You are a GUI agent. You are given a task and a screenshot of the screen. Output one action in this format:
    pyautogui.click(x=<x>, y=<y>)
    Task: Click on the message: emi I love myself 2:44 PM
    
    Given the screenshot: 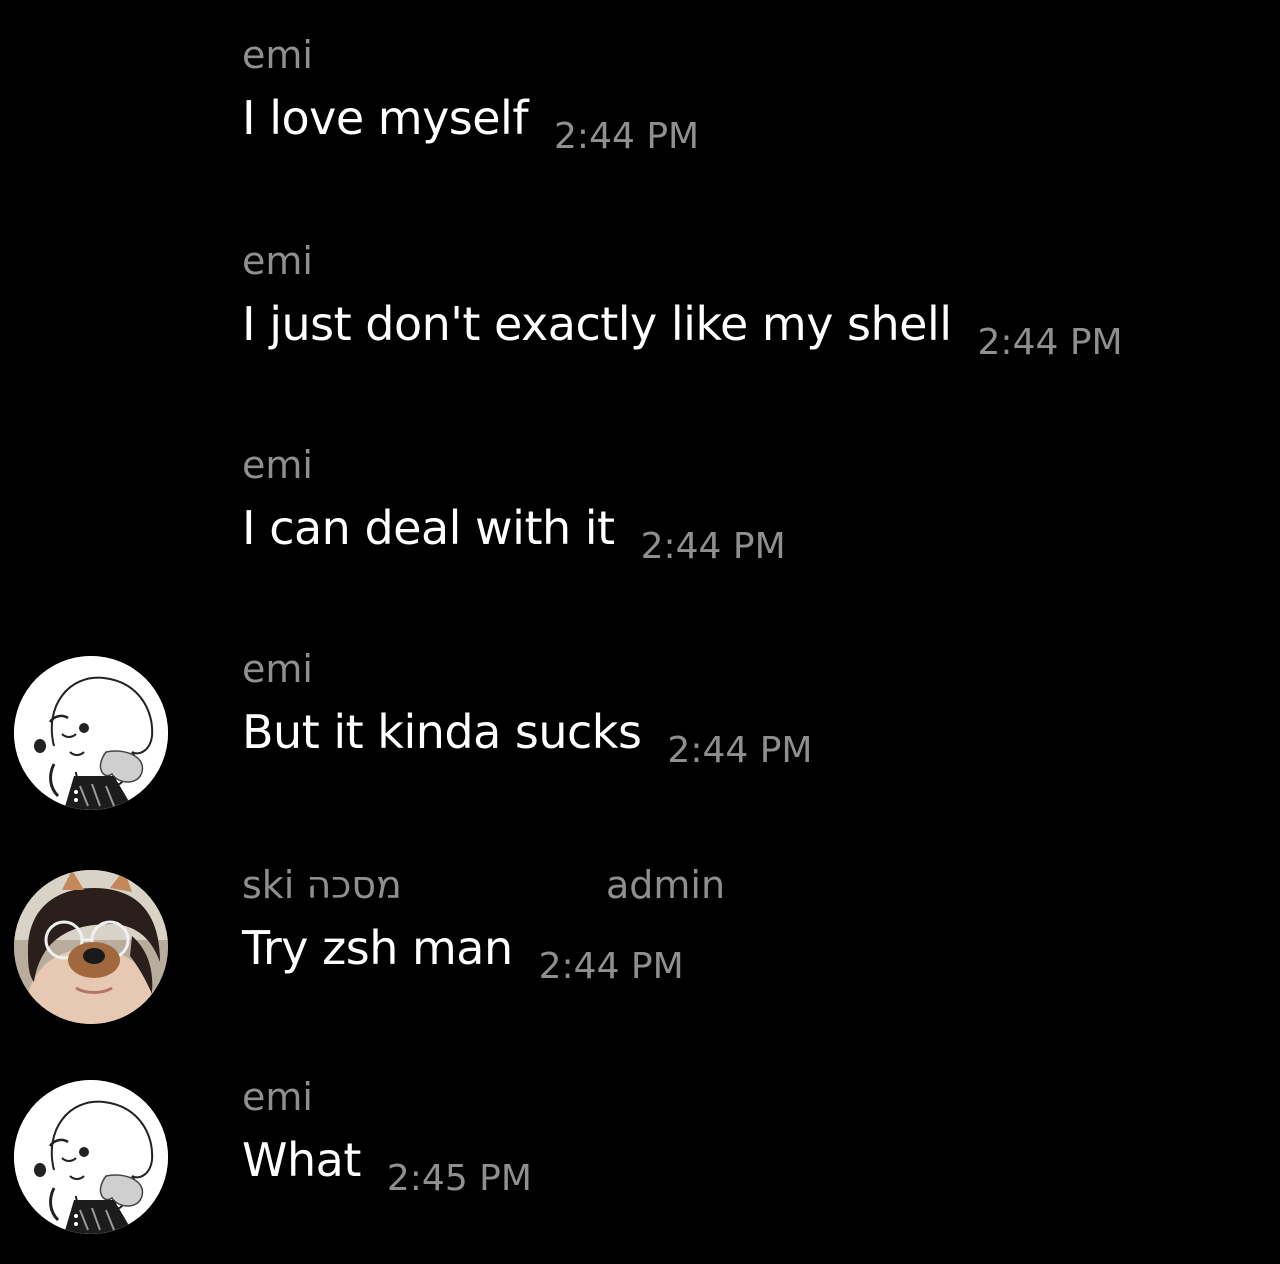 What is the action you would take?
    pyautogui.click(x=640, y=105)
    